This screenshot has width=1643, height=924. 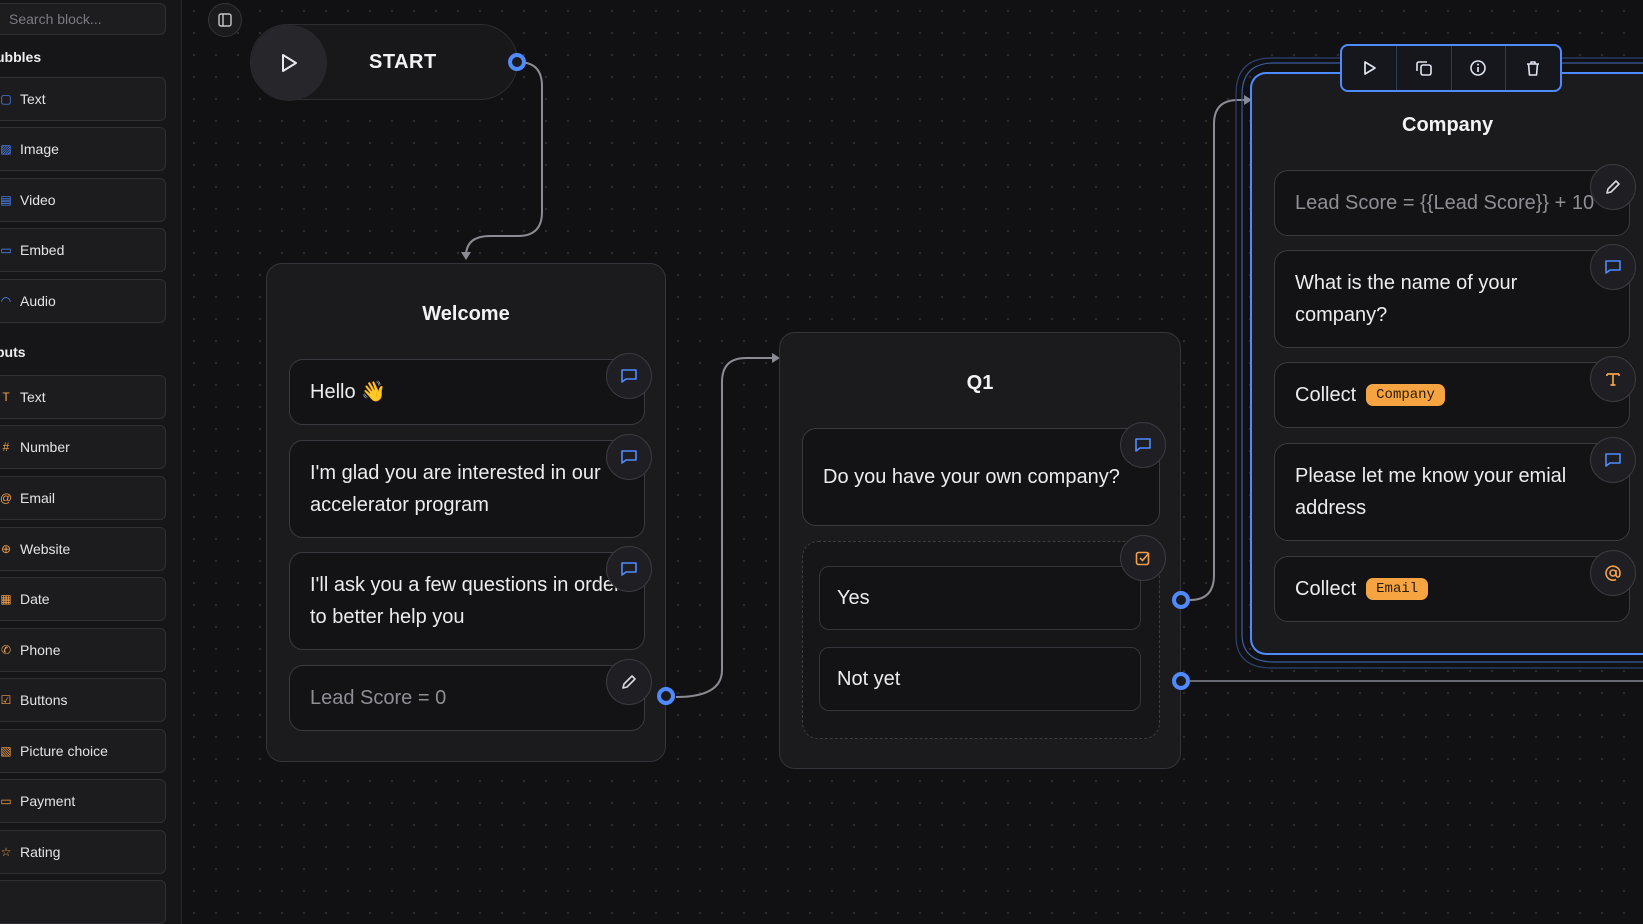 I want to click on edge-arrow, so click(x=466, y=256).